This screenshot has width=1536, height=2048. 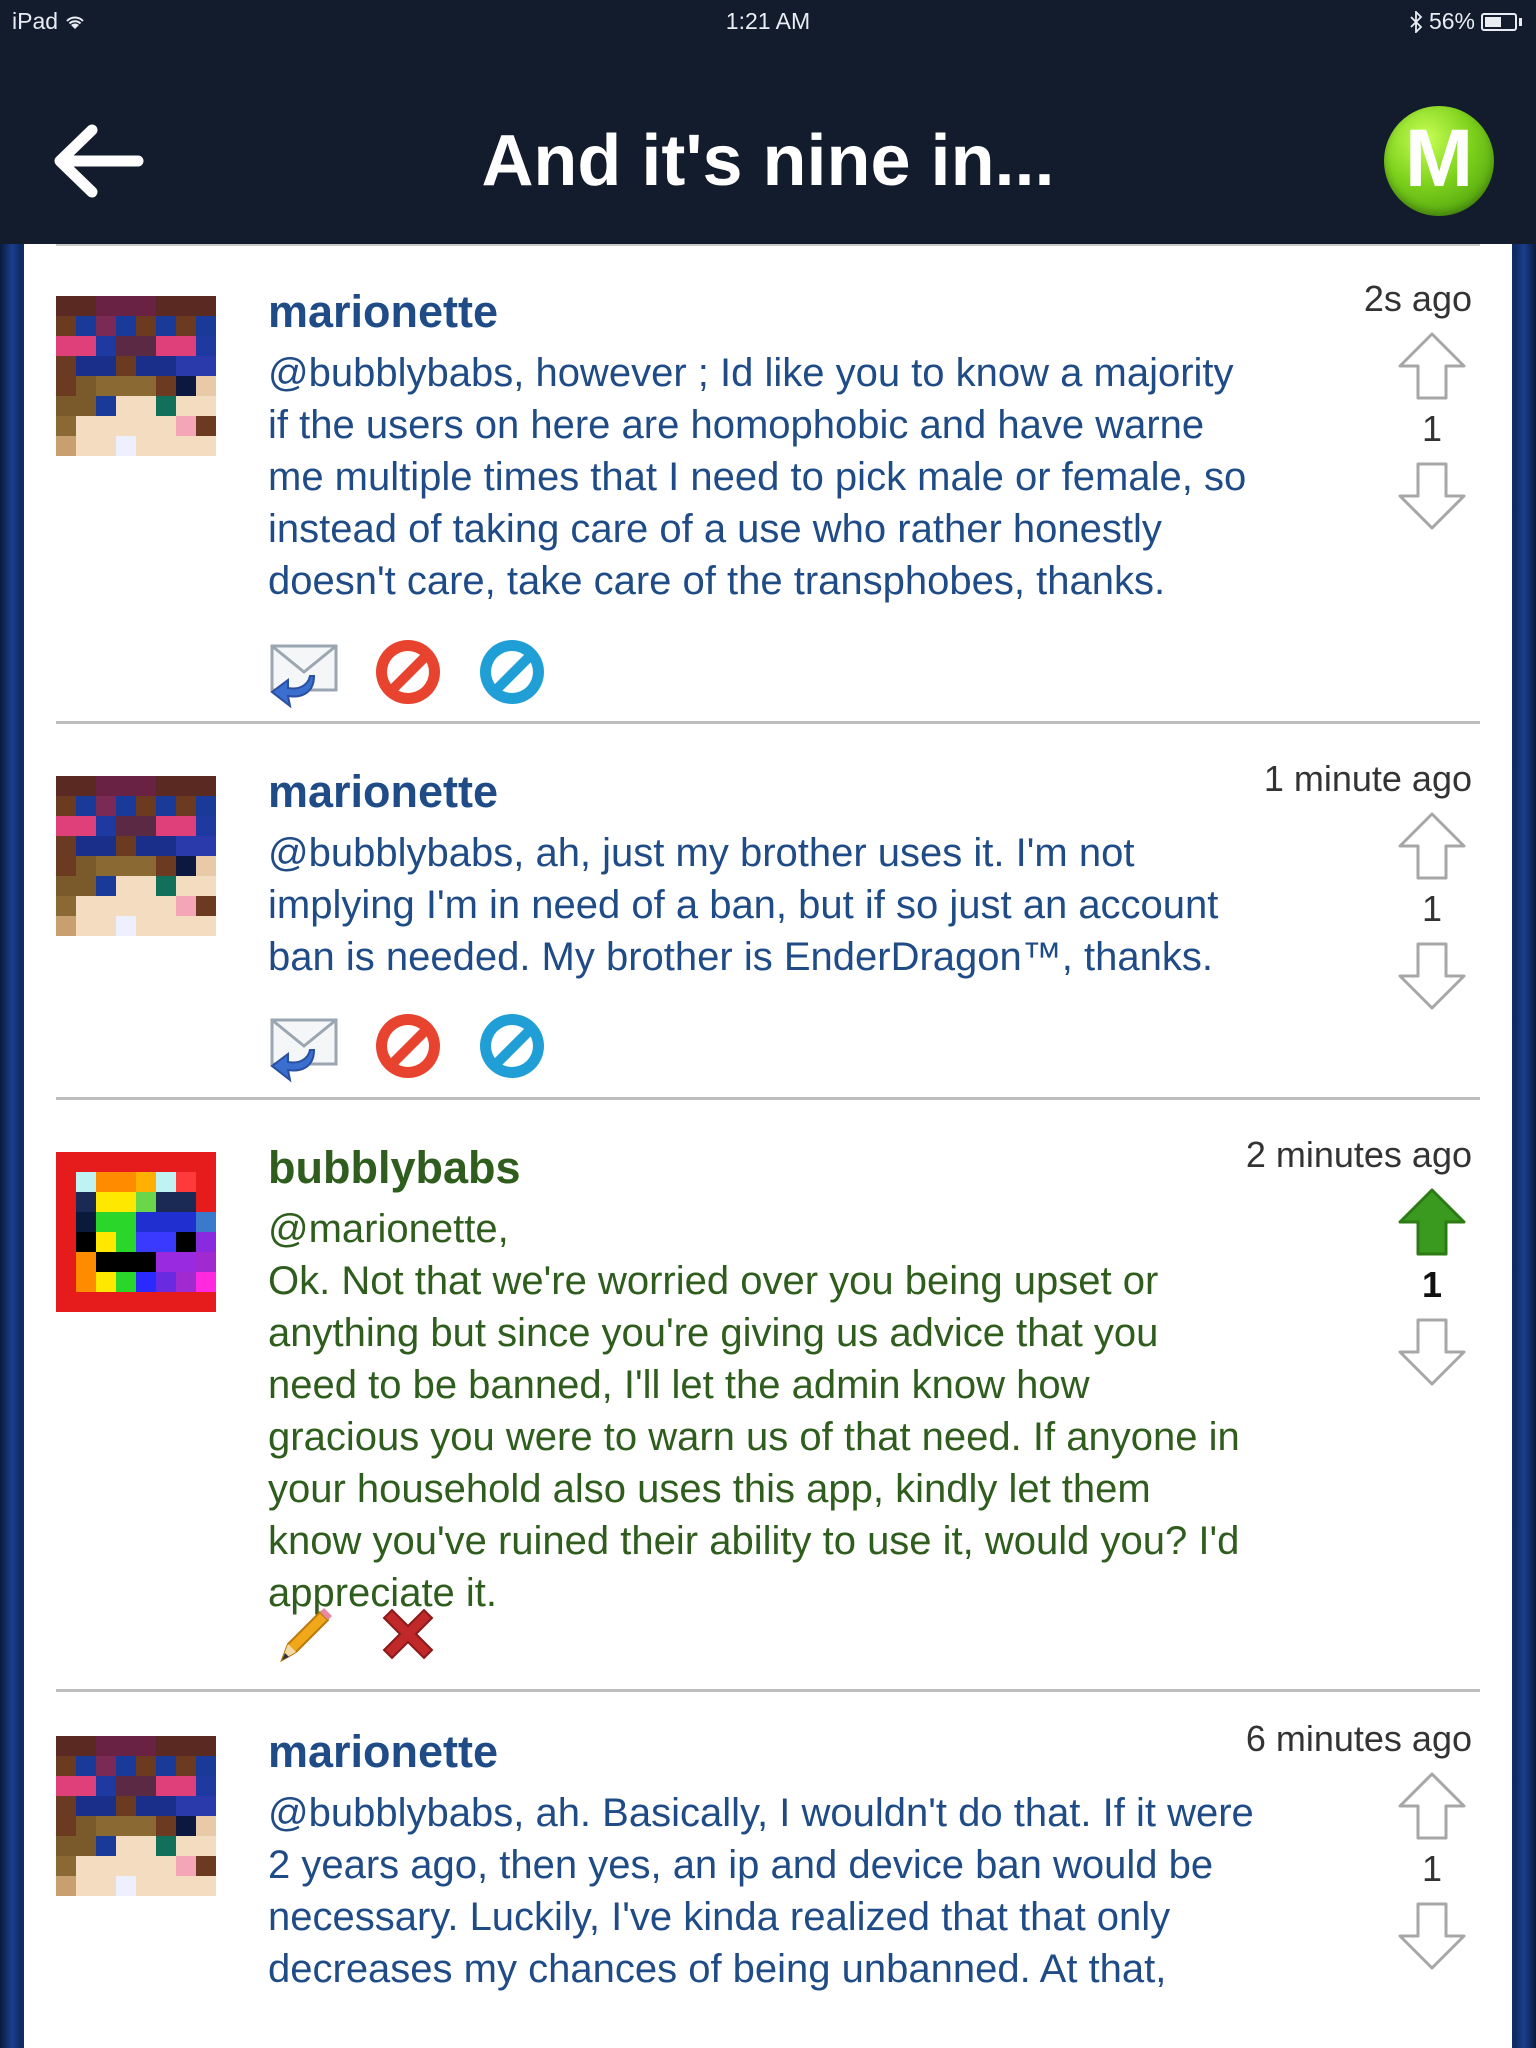 What do you see at coordinates (1432, 1222) in the screenshot?
I see `upvote-arrow-icon-active` at bounding box center [1432, 1222].